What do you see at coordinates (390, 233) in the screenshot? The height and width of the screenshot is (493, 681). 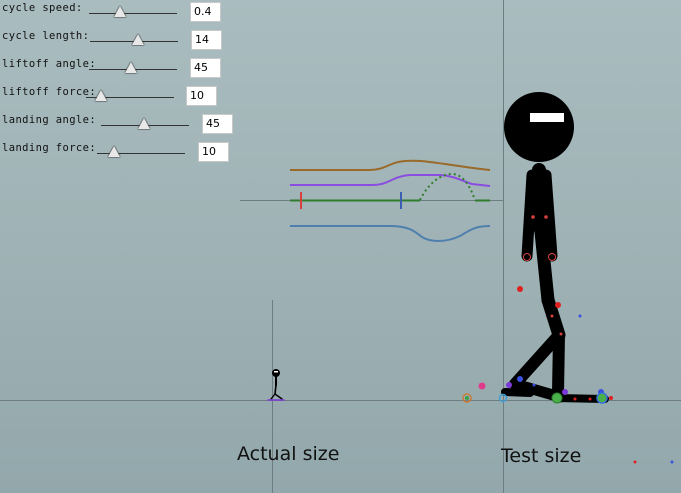 I see `blue-curve` at bounding box center [390, 233].